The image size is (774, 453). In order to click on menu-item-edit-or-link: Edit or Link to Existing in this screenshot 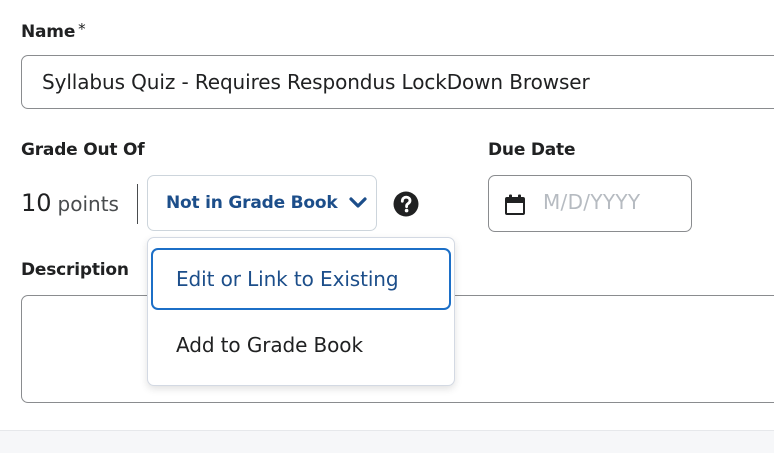, I will do `click(301, 279)`.